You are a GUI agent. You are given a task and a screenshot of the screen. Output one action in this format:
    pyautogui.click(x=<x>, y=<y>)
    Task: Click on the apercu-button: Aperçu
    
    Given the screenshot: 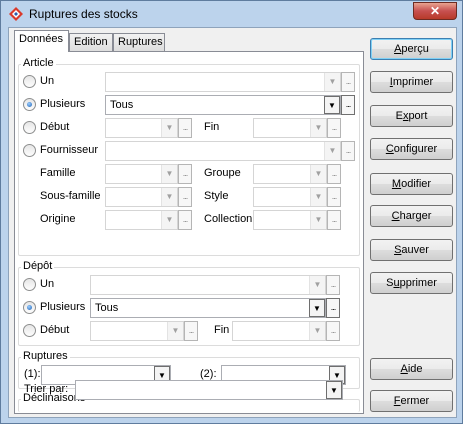 What is the action you would take?
    pyautogui.click(x=411, y=49)
    